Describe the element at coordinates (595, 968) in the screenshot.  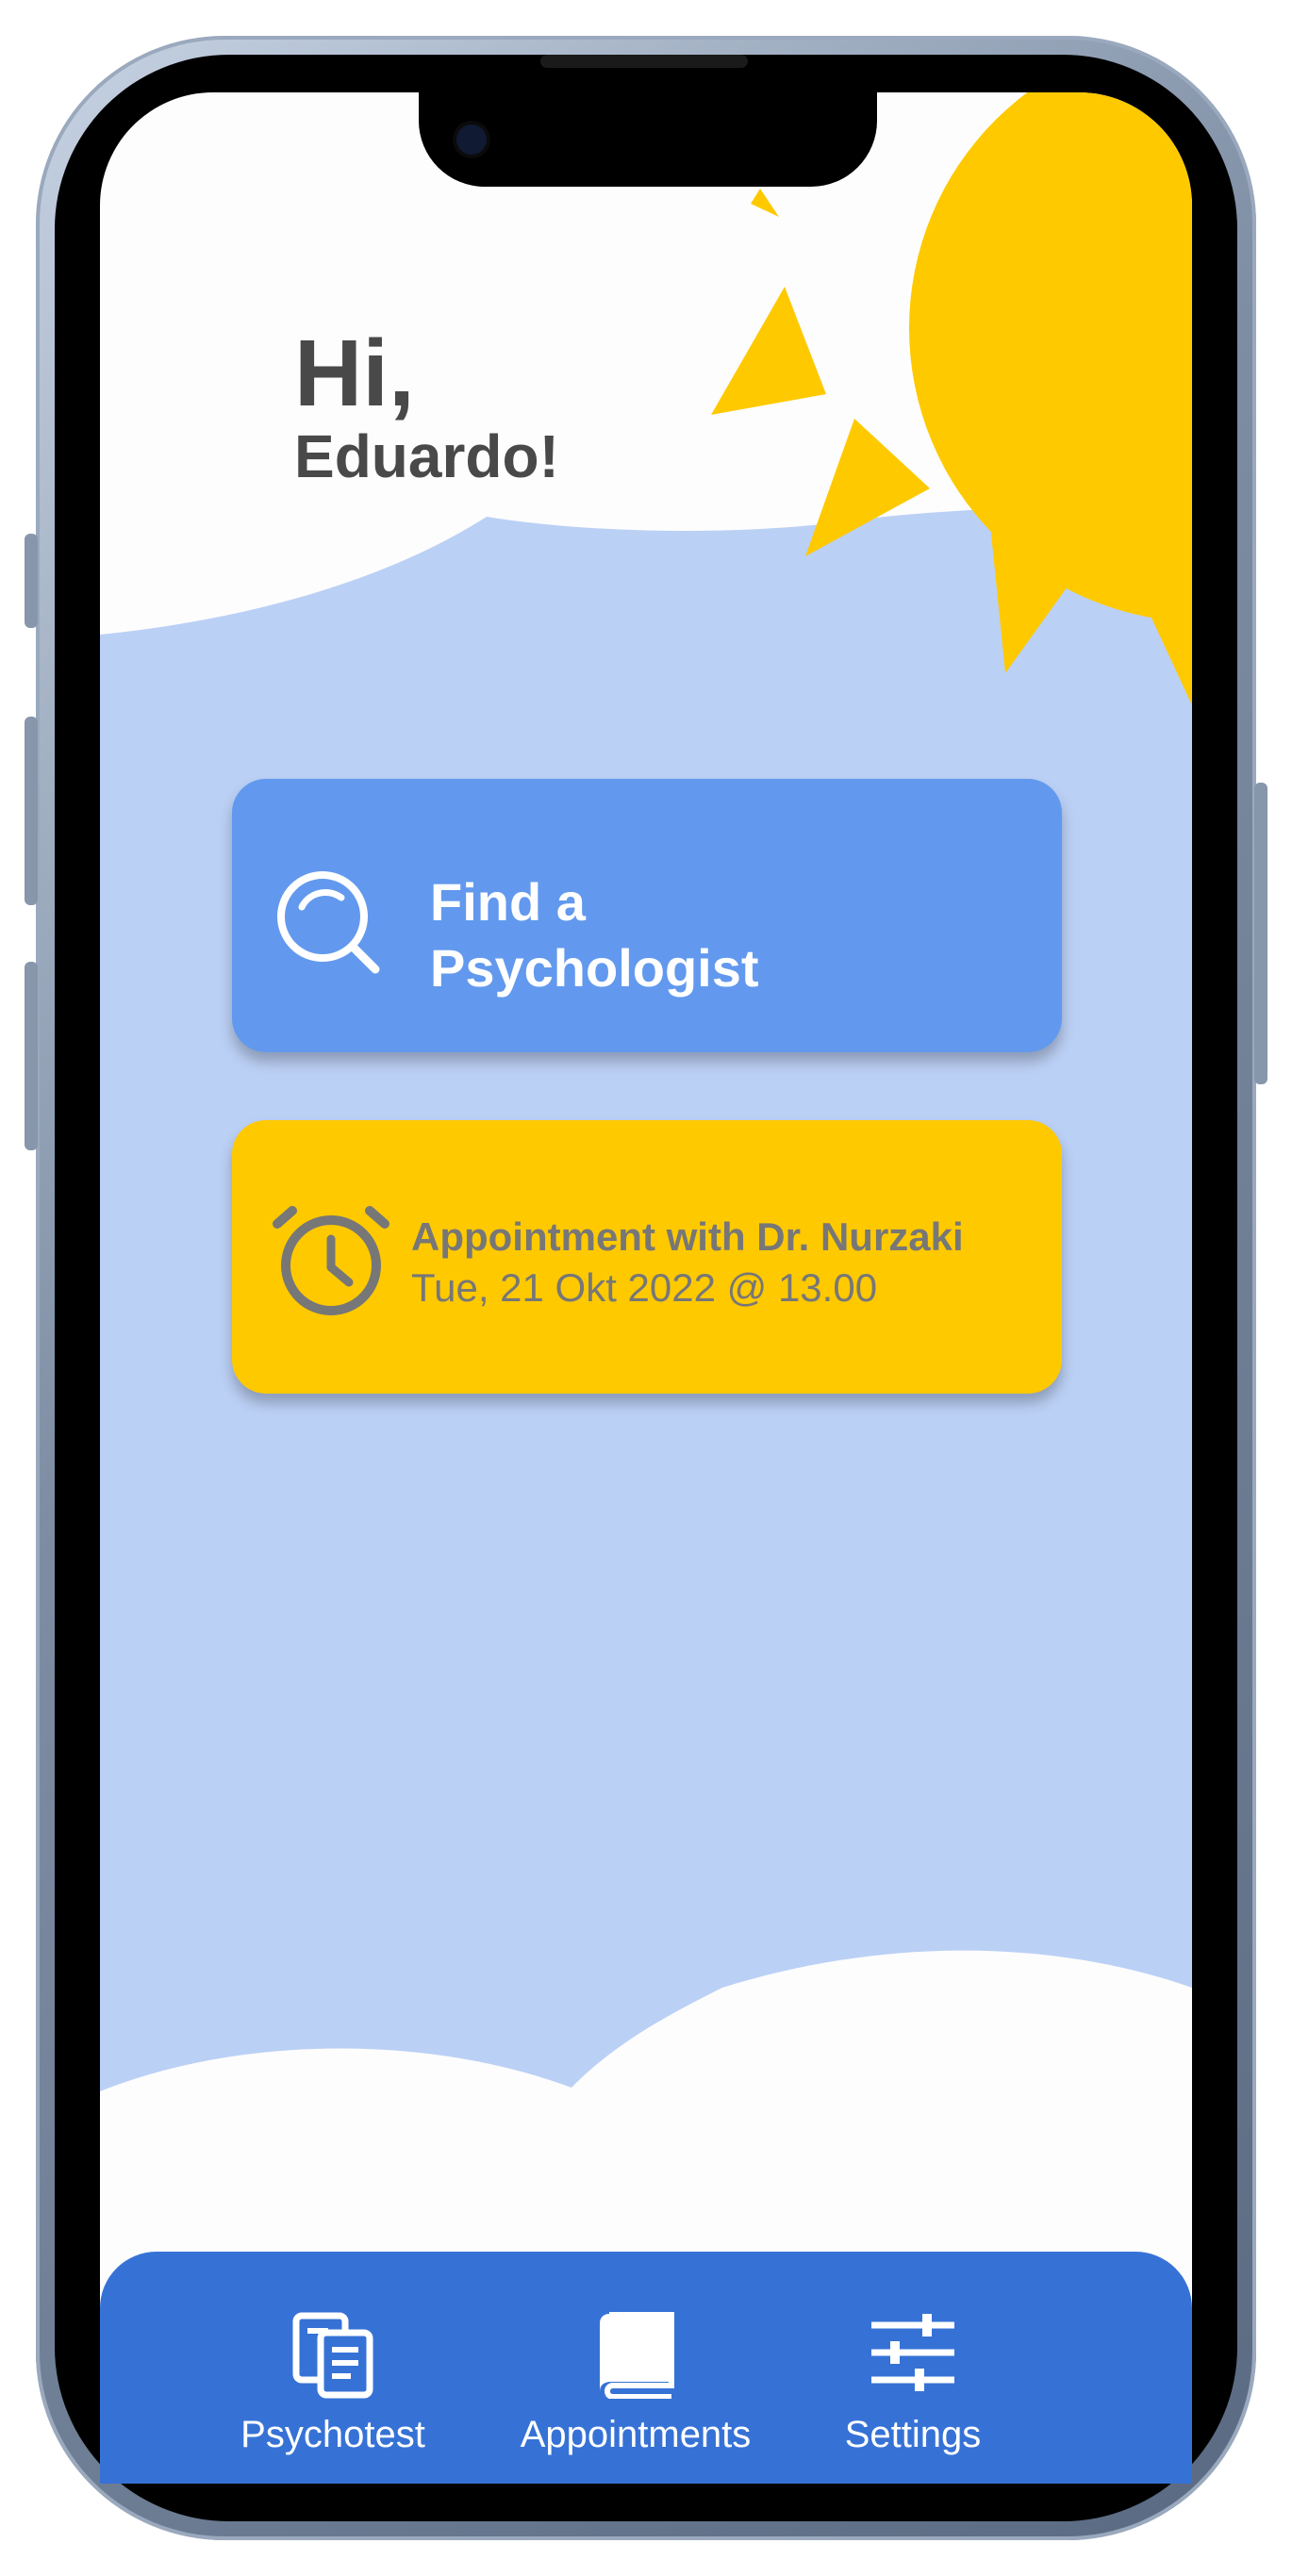
I see `find-label-line2: Psychologist` at that location.